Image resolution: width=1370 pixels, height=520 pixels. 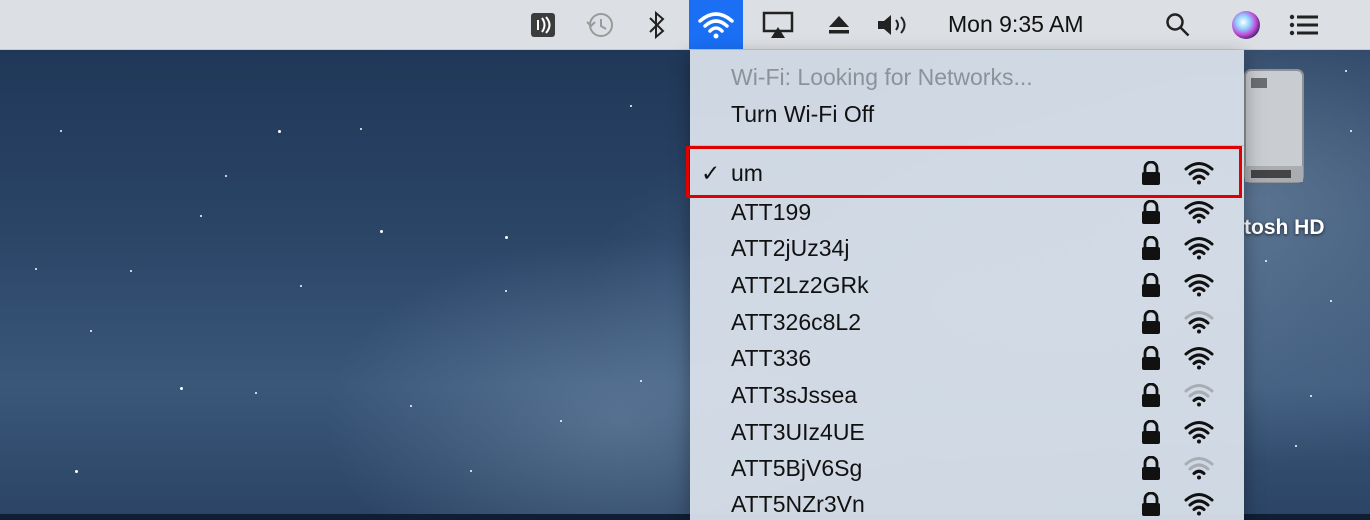 I want to click on time-machine-icon, so click(x=600, y=24).